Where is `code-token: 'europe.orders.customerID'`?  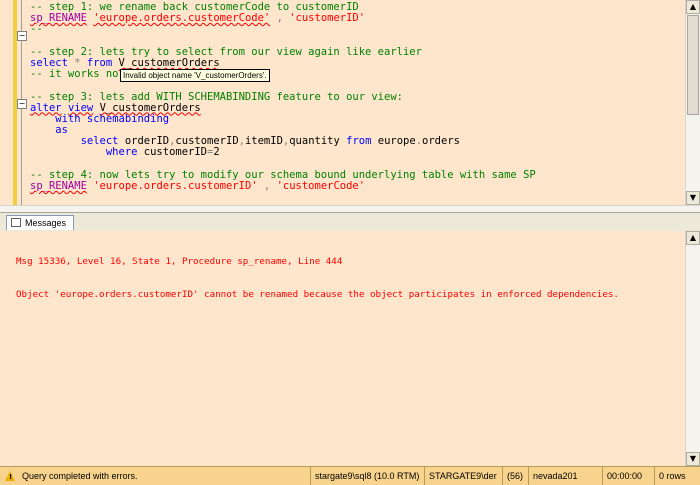
code-token: 'europe.orders.customerID' is located at coordinates (175, 186).